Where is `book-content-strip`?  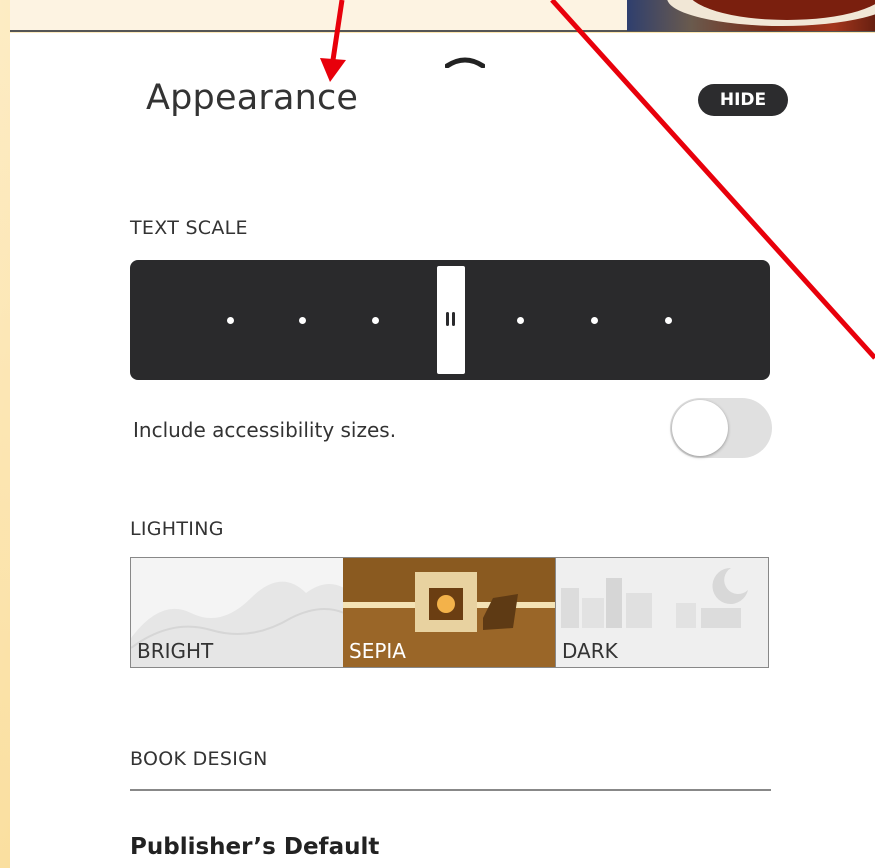 book-content-strip is located at coordinates (442, 16).